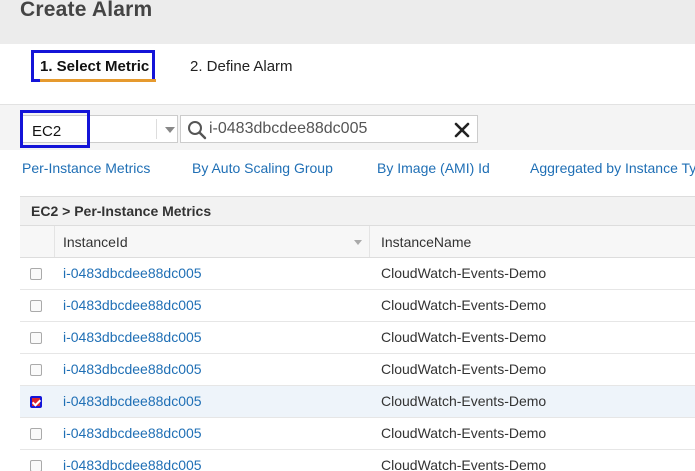  What do you see at coordinates (462, 130) in the screenshot?
I see `close-icon` at bounding box center [462, 130].